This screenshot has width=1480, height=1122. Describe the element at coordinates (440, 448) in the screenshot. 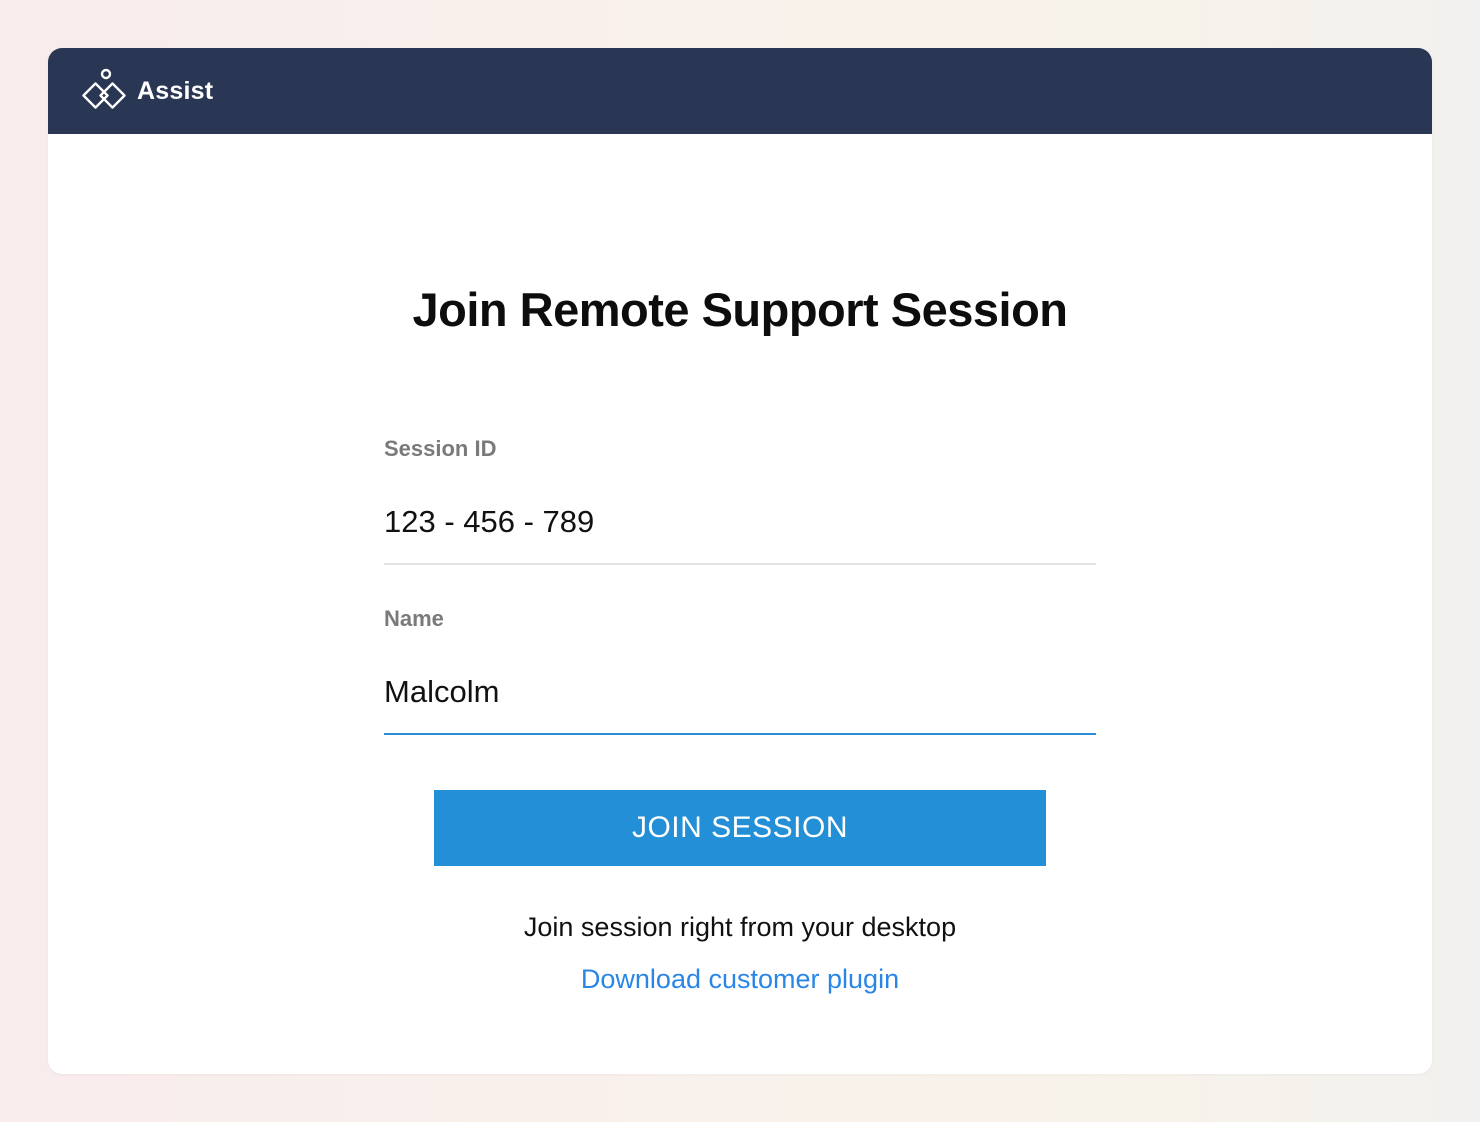

I see `session-id-label: Session ID` at that location.